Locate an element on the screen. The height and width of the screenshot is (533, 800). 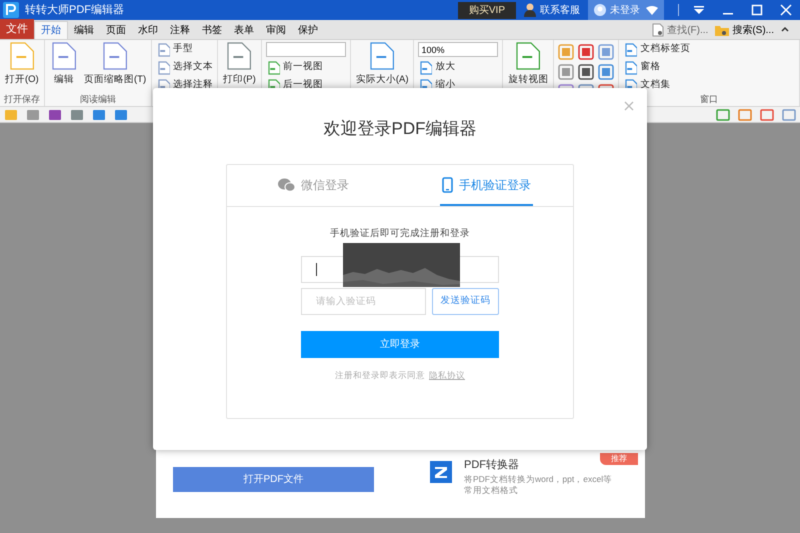
file-menu-button: 文件 is located at coordinates (17, 29).